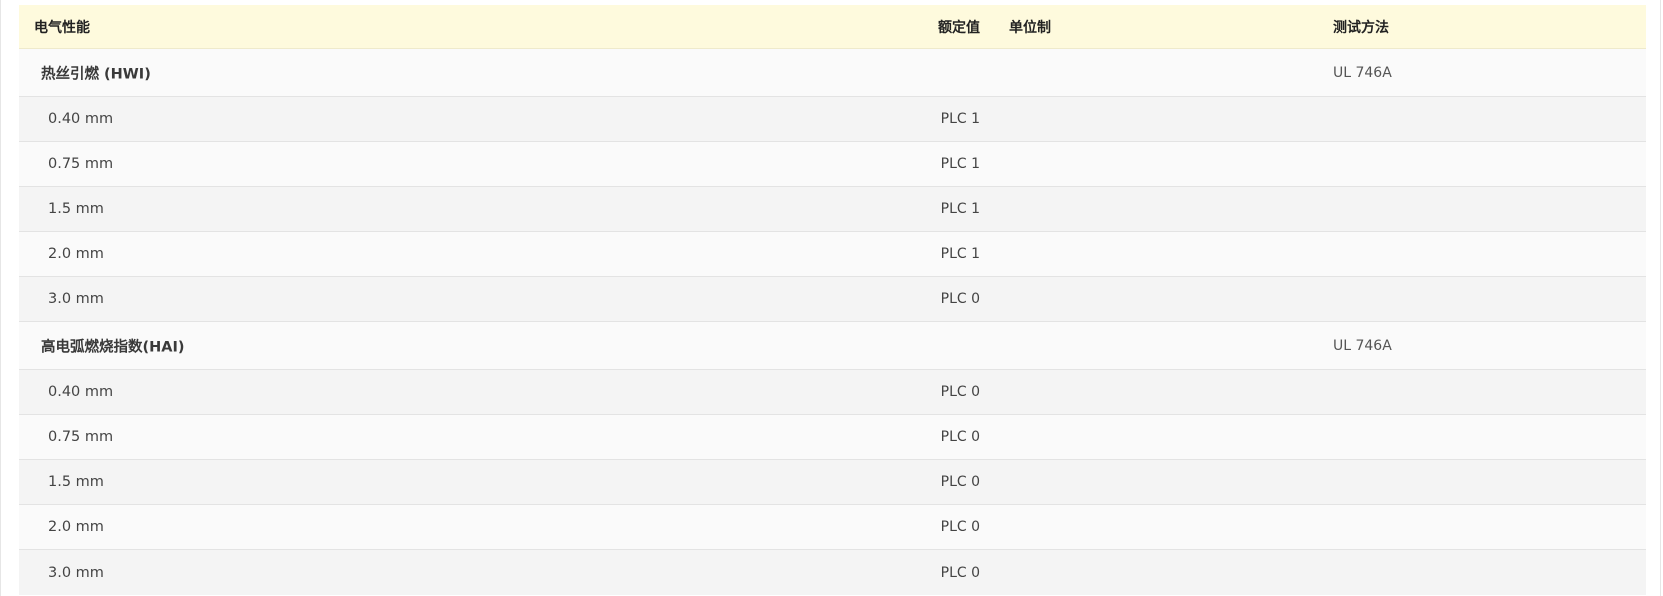 The width and height of the screenshot is (1663, 596). What do you see at coordinates (62, 27) in the screenshot?
I see `header-property: 电气性能` at bounding box center [62, 27].